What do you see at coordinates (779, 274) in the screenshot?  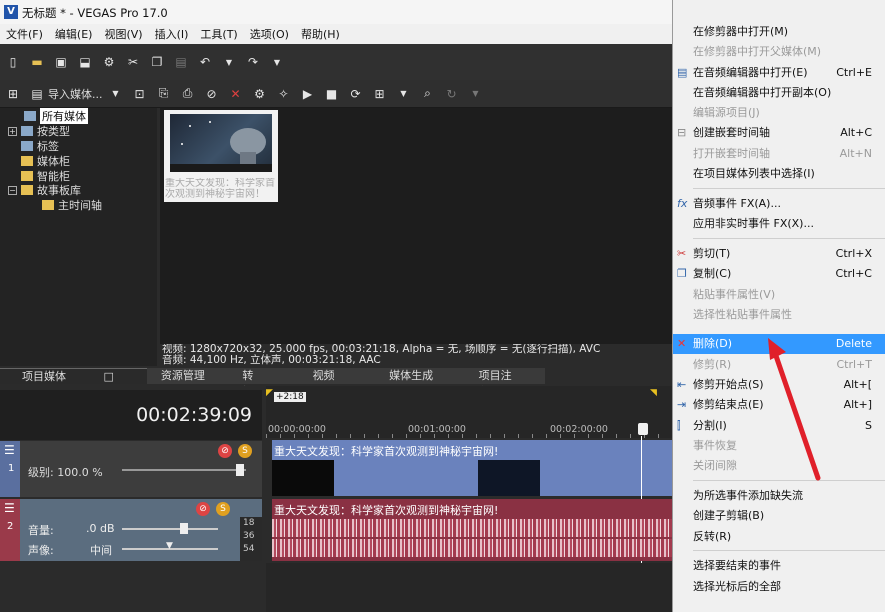 I see `menu-item-copy: ❐ 复制(C) Ctrl+C` at bounding box center [779, 274].